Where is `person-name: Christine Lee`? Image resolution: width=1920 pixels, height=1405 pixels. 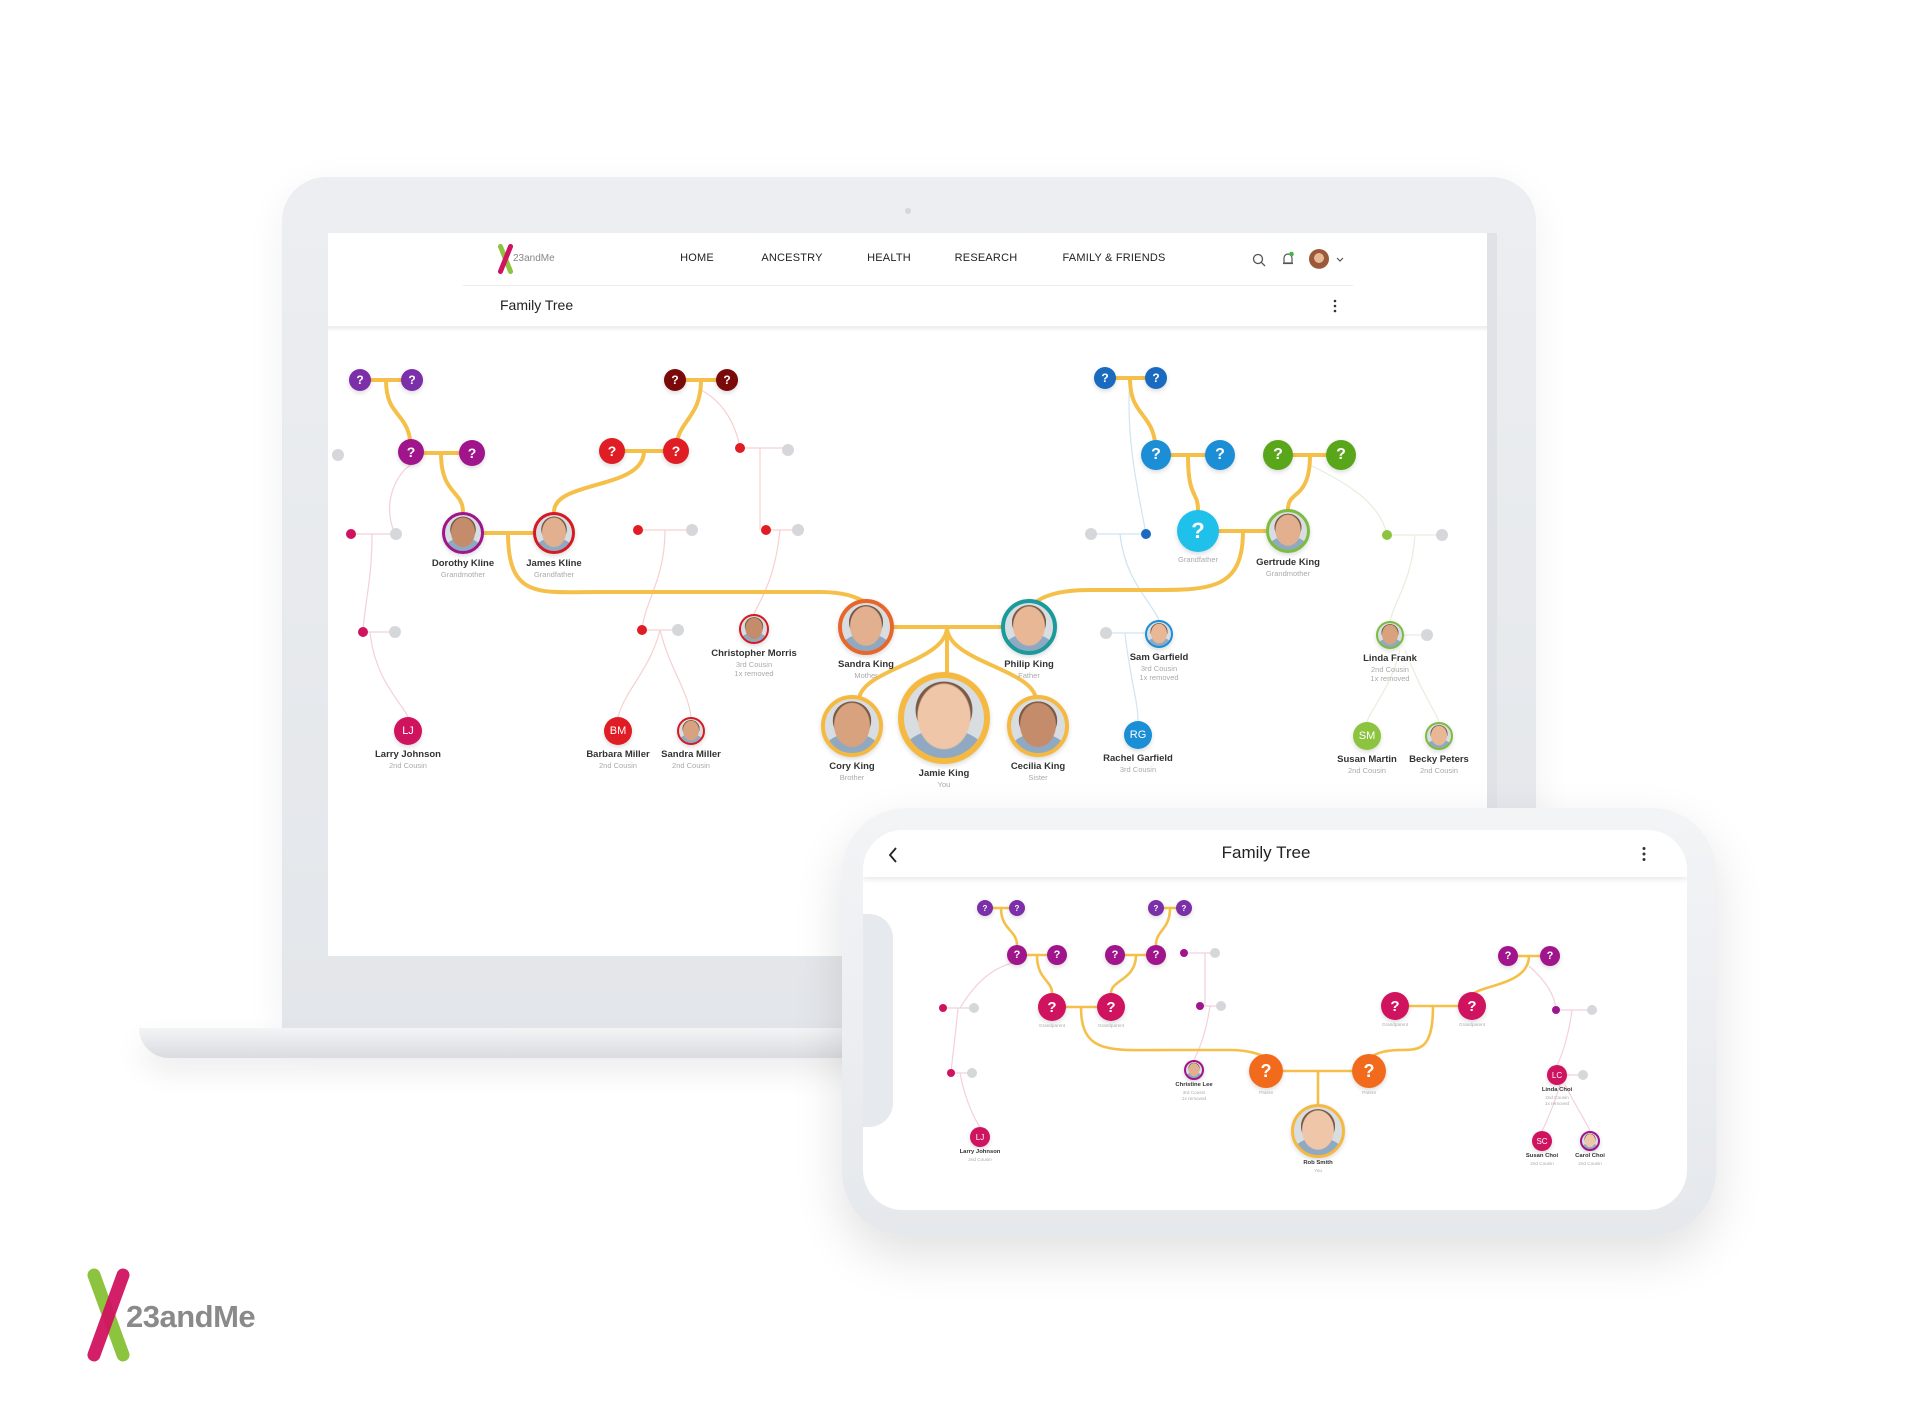 person-name: Christine Lee is located at coordinates (1194, 1085).